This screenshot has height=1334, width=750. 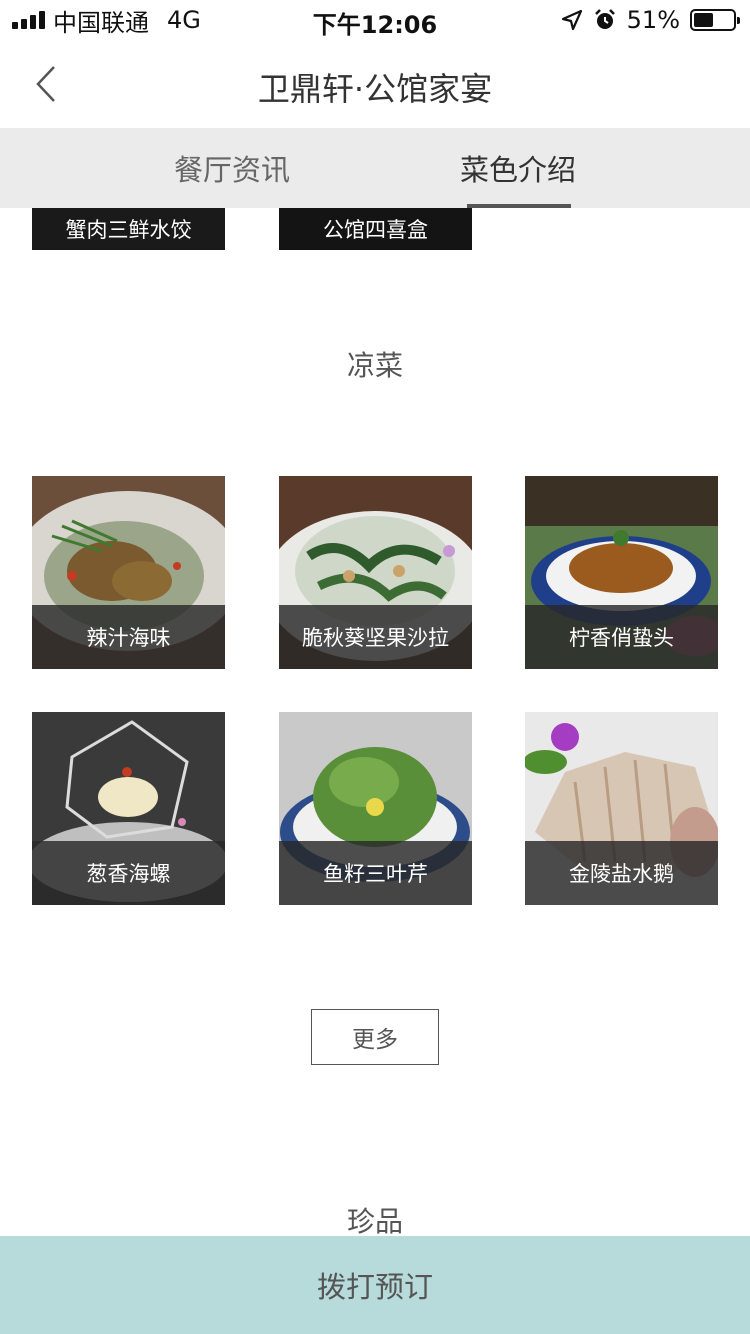 What do you see at coordinates (704, 20) in the screenshot?
I see `battery-fill` at bounding box center [704, 20].